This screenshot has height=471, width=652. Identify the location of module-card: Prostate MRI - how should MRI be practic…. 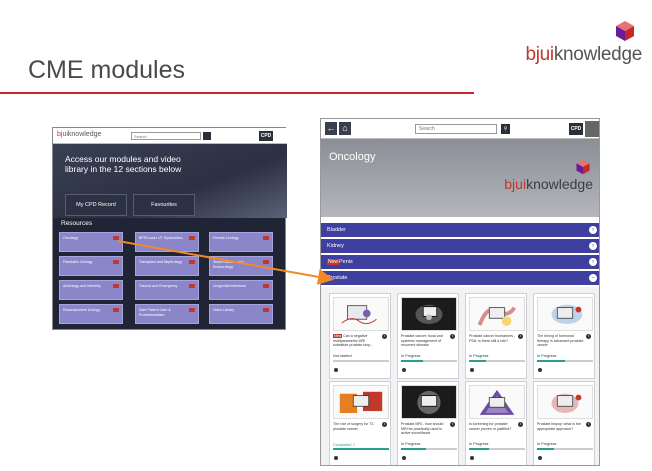
(428, 423).